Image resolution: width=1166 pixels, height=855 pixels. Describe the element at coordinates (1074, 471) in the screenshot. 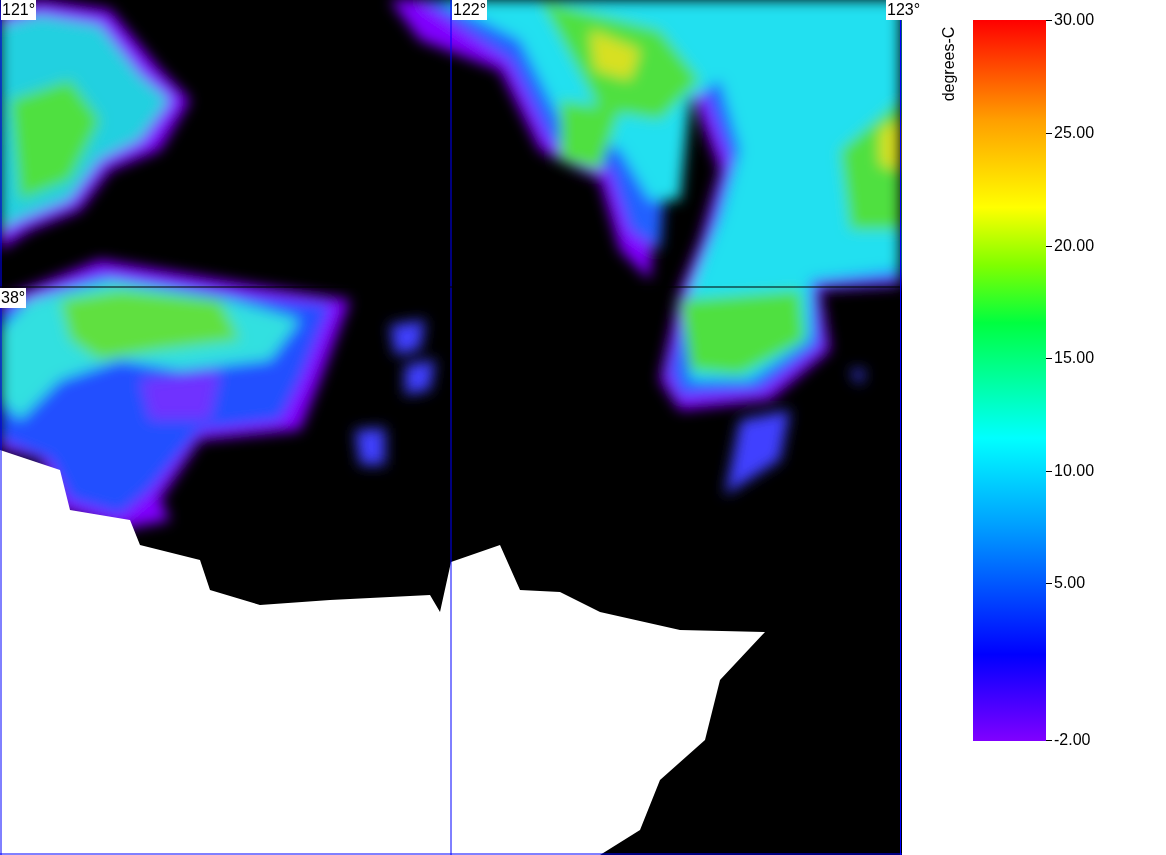

I see `colorbar-tick-label: 10.00` at that location.